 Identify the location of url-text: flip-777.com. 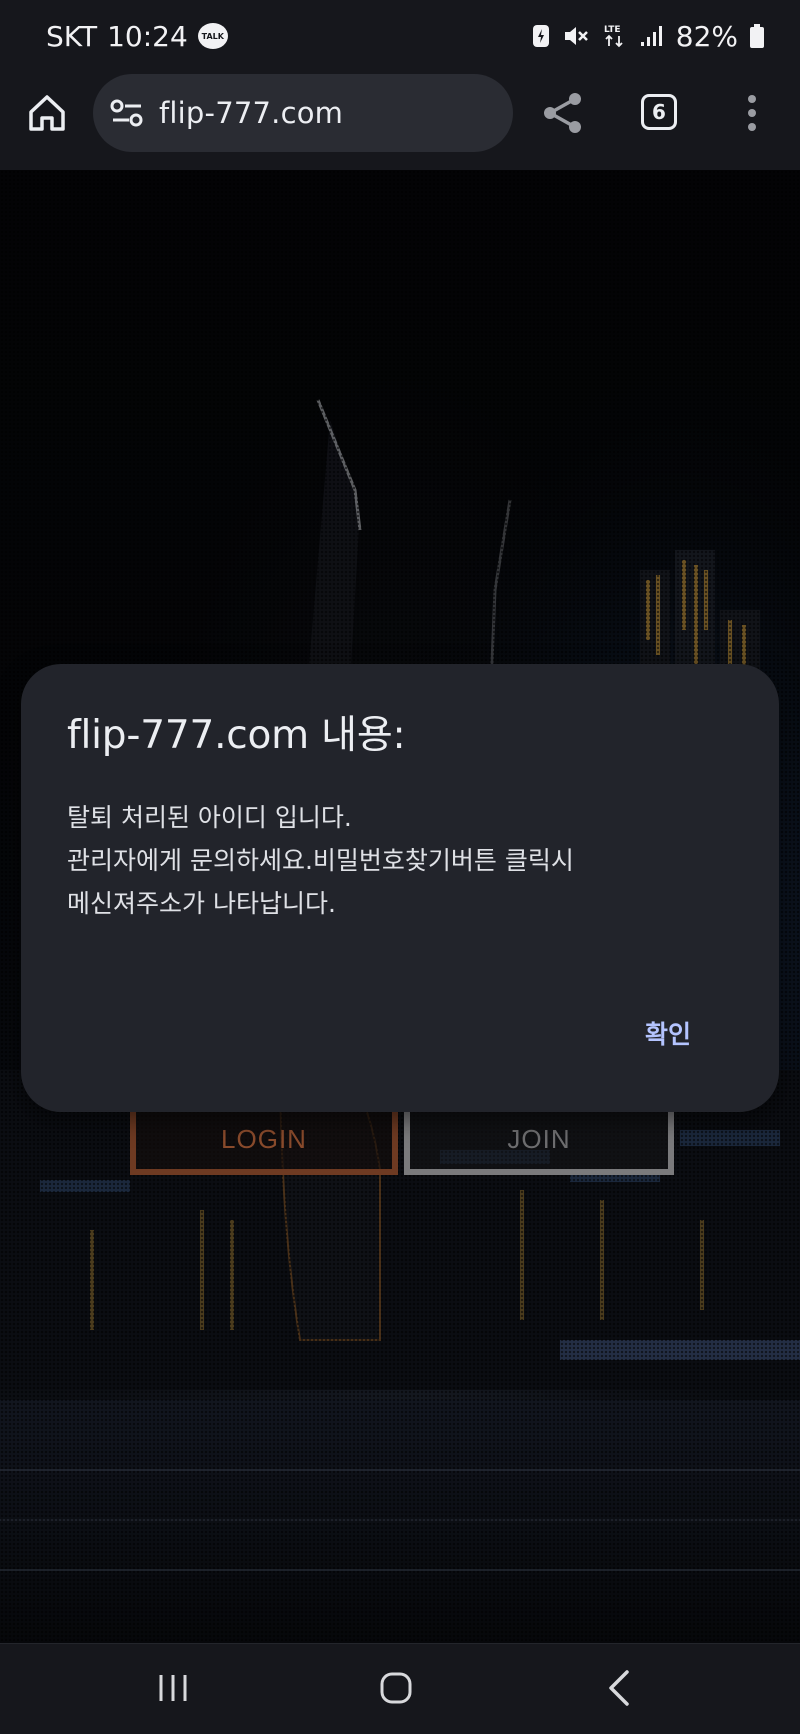
(251, 113).